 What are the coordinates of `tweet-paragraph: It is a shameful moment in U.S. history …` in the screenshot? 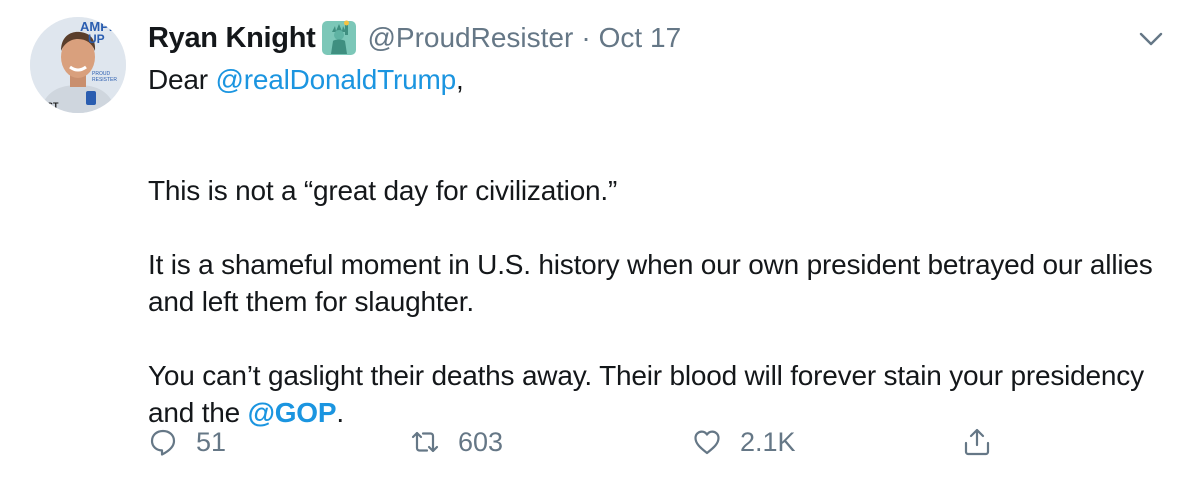 It's located at (650, 283).